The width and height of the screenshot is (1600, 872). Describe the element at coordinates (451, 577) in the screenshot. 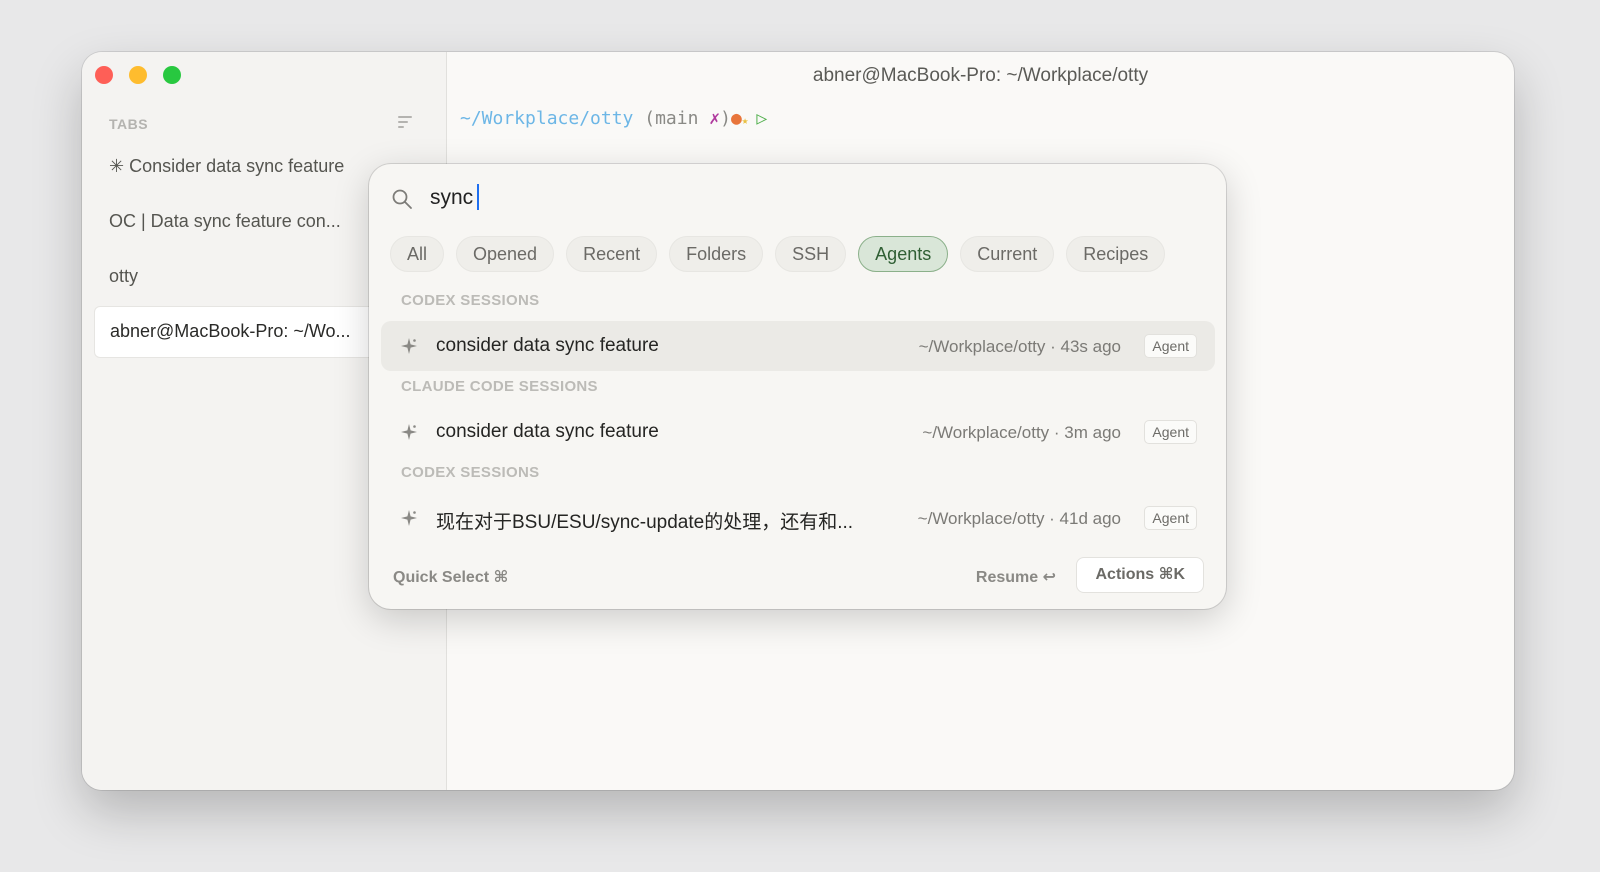

I see `quick-select-hint: Quick Select ⌘` at that location.